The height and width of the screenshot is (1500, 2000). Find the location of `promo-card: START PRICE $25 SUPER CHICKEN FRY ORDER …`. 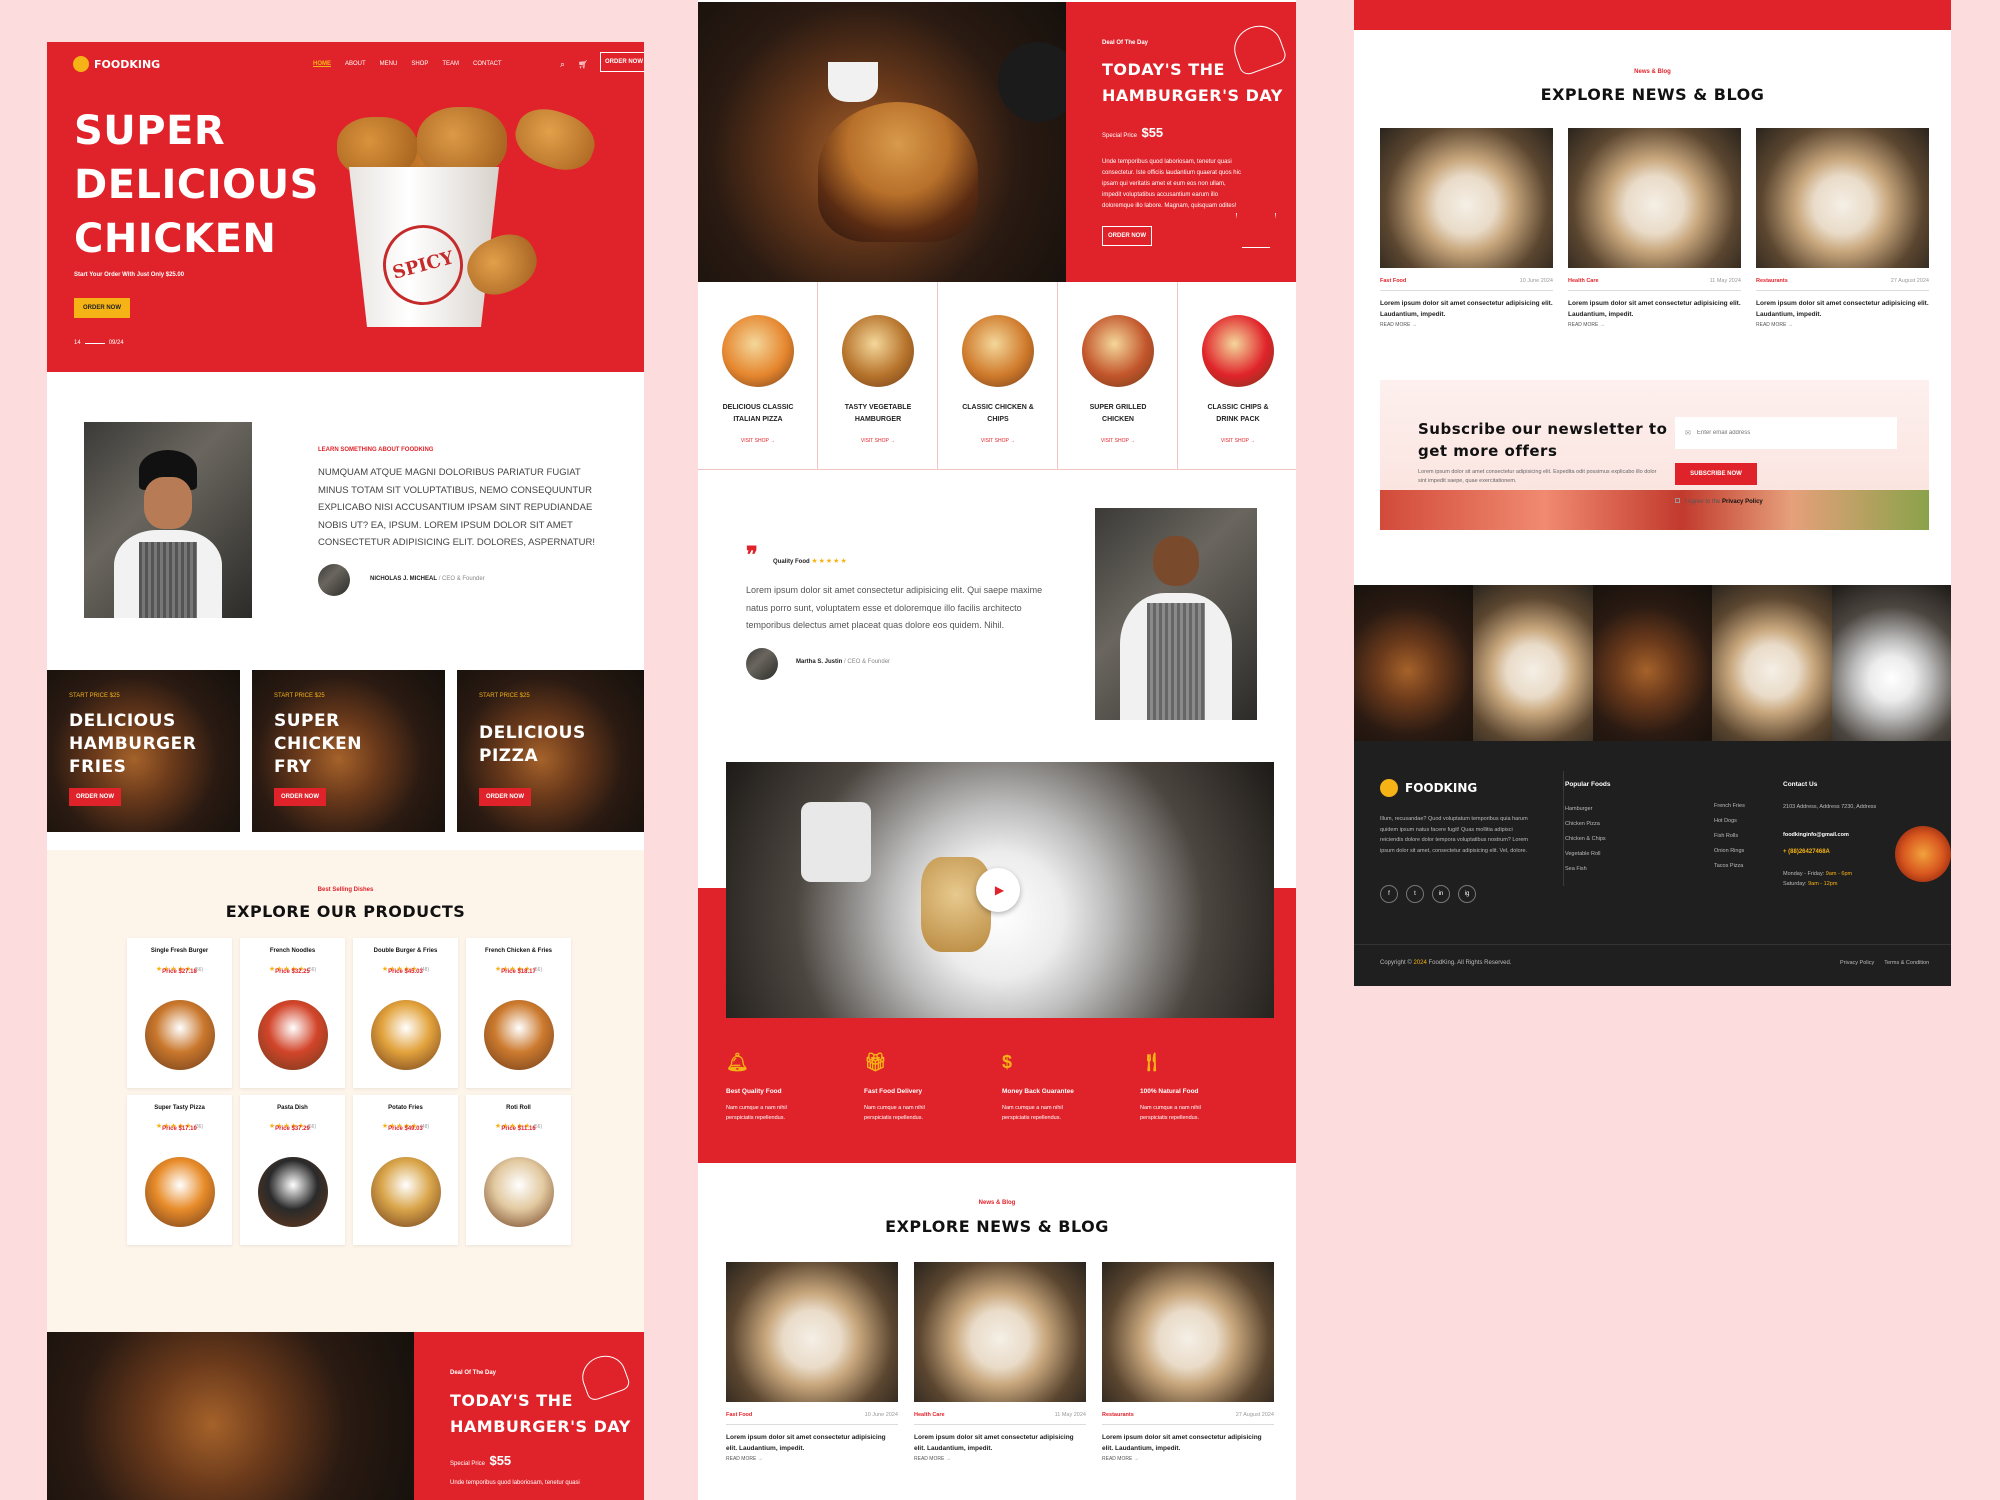

promo-card: START PRICE $25 SUPER CHICKEN FRY ORDER … is located at coordinates (348, 751).